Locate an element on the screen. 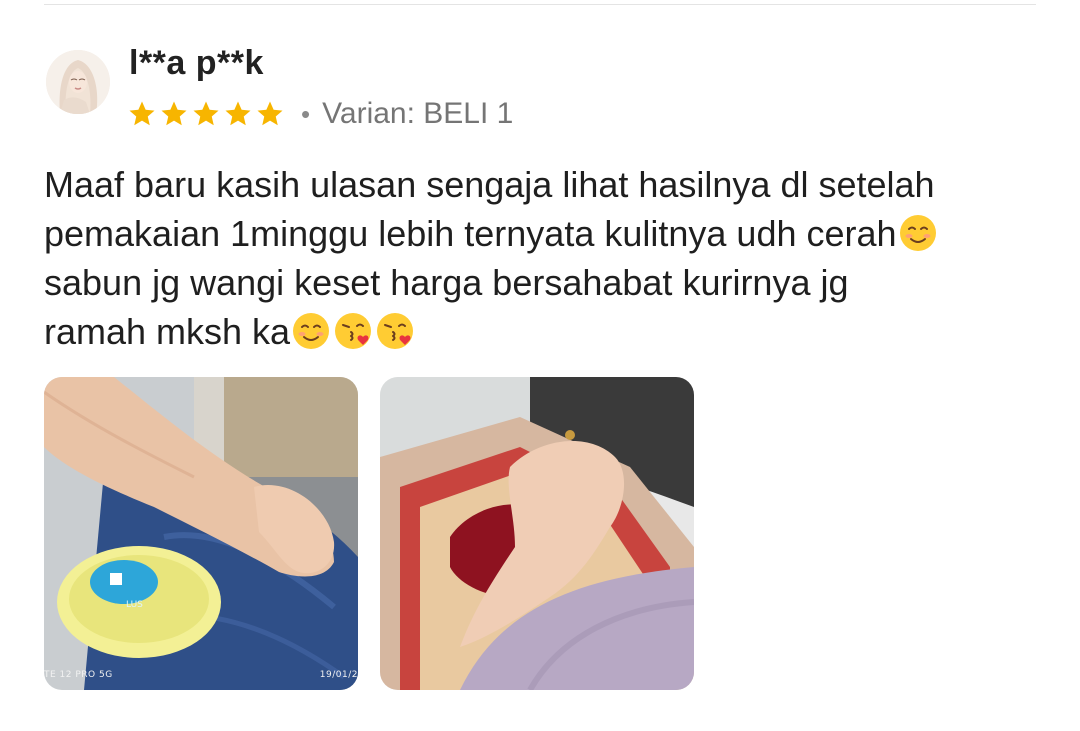 Image resolution: width=1080 pixels, height=731 pixels. photo-watermark-date: 19/01/2 is located at coordinates (338, 675).